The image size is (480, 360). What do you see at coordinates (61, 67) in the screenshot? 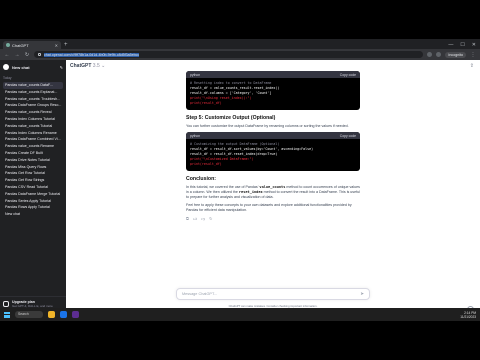
I see `edit-icon: ✎` at bounding box center [61, 67].